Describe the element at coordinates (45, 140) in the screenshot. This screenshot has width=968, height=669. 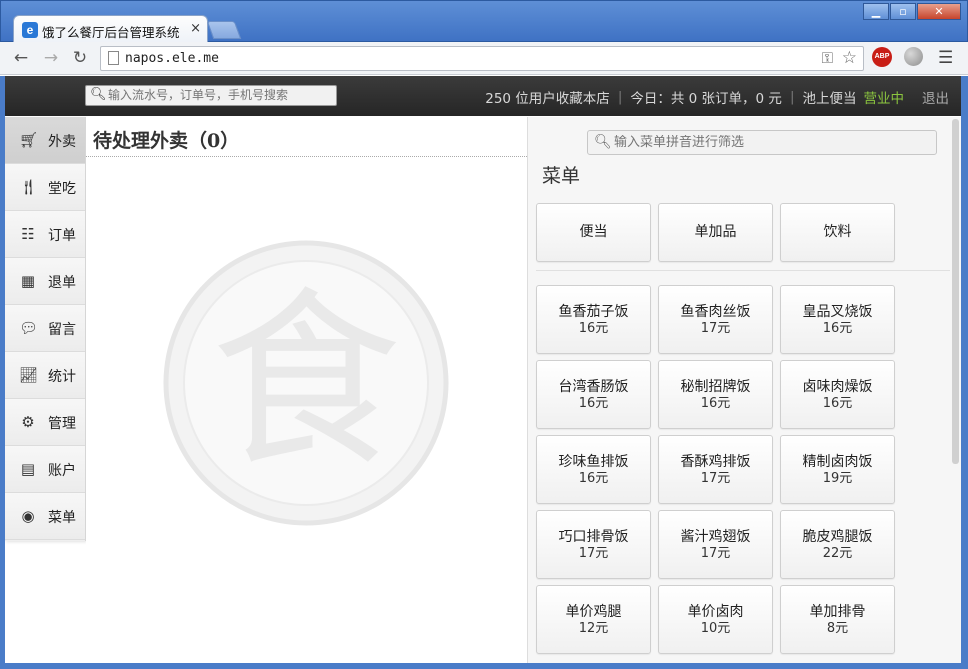
I see `sidebar-item-takeout: 🛒︎ 外卖` at that location.